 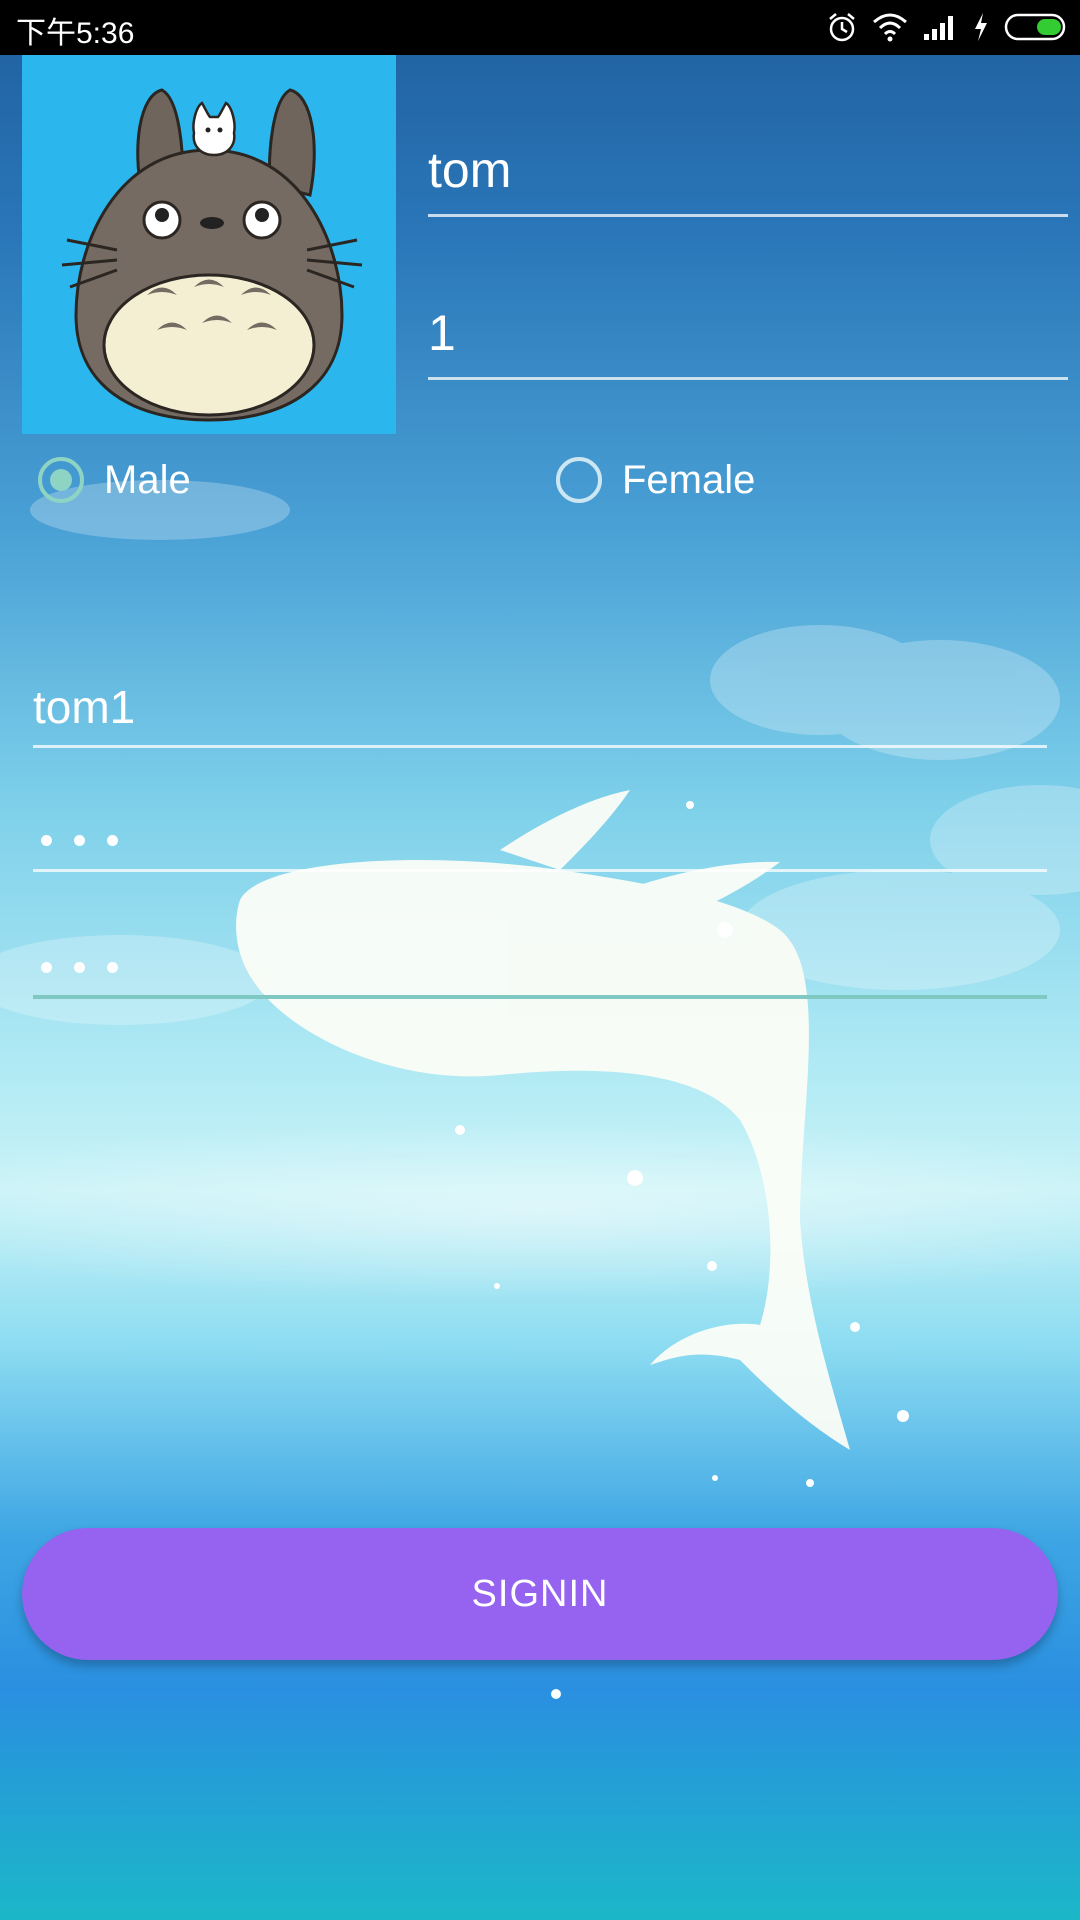 What do you see at coordinates (1035, 27) in the screenshot?
I see `battery-icon` at bounding box center [1035, 27].